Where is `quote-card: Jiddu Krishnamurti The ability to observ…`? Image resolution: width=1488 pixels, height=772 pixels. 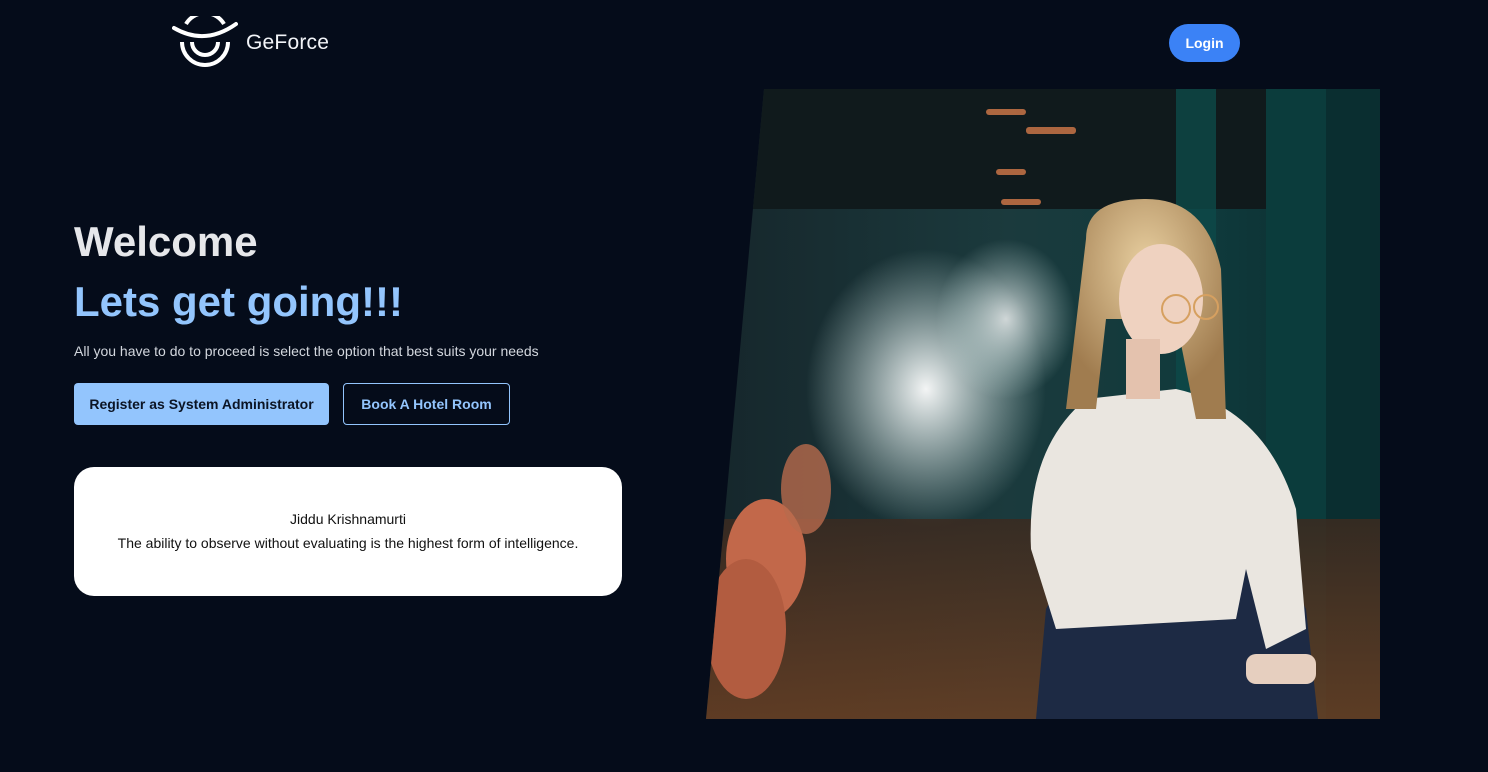
quote-card: Jiddu Krishnamurti The ability to observ… is located at coordinates (348, 531).